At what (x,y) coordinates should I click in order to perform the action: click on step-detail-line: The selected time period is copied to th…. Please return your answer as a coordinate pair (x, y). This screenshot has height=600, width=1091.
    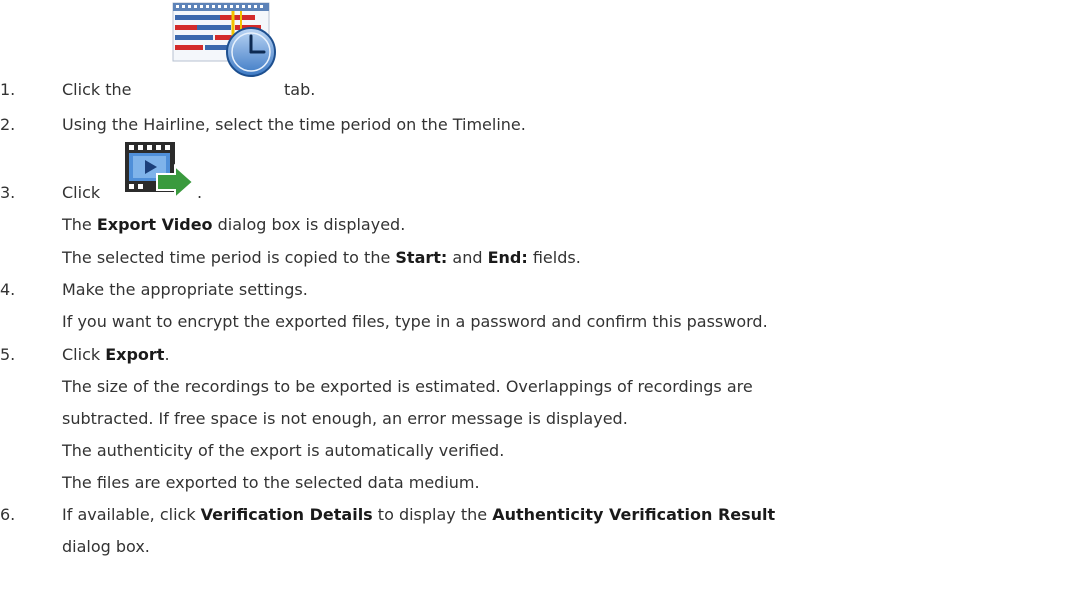
    Looking at the image, I should click on (321, 257).